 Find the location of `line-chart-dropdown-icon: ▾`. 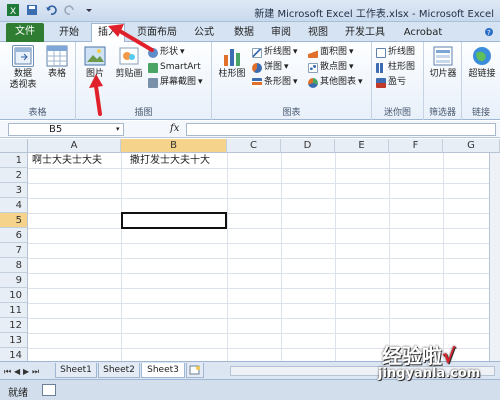

line-chart-dropdown-icon: ▾ is located at coordinates (295, 52).